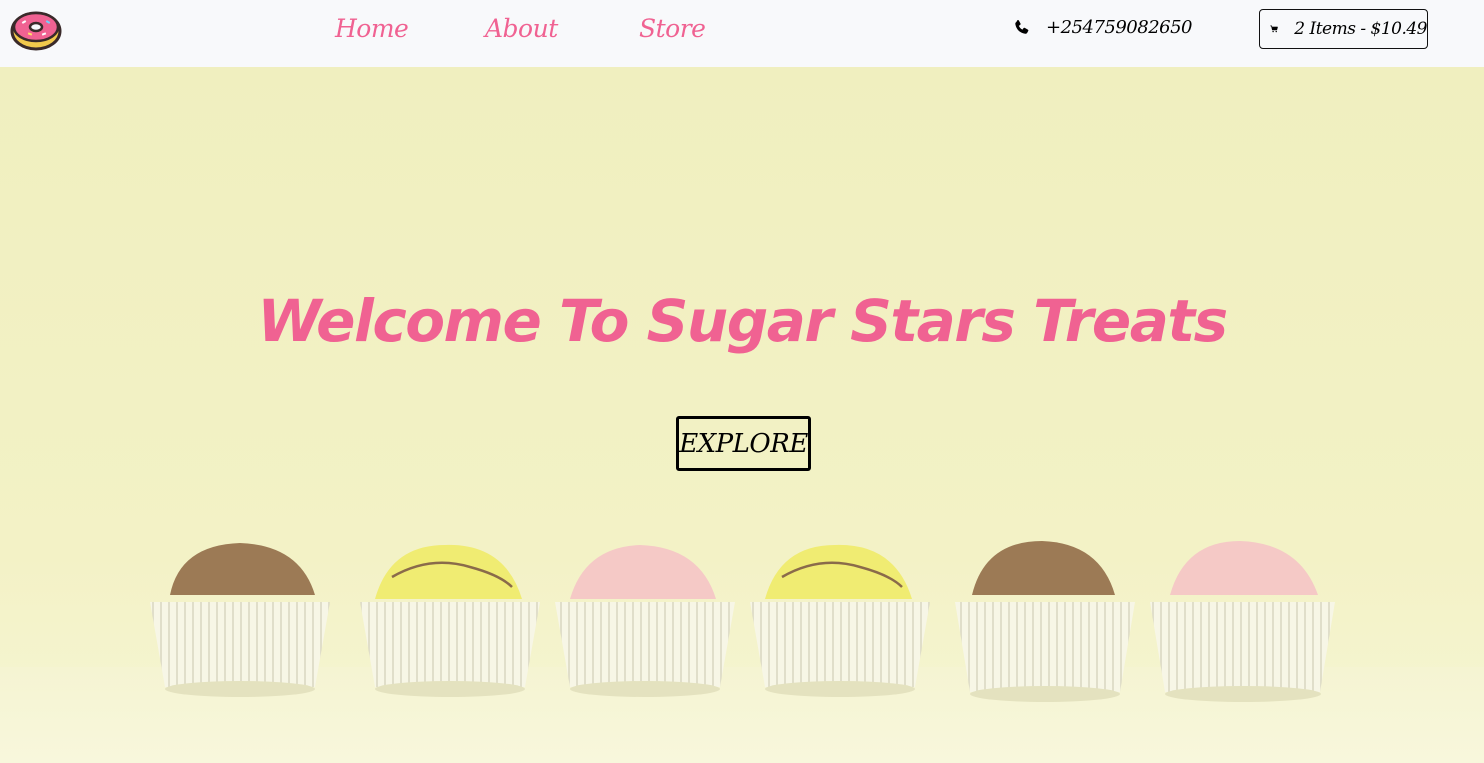  Describe the element at coordinates (742, 321) in the screenshot. I see `hero-title: Welcome To Sugar Stars Treats` at that location.